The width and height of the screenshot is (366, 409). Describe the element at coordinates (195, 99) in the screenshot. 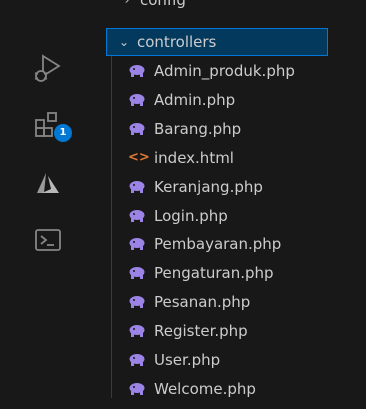

I see `file-label: Admin.php` at that location.